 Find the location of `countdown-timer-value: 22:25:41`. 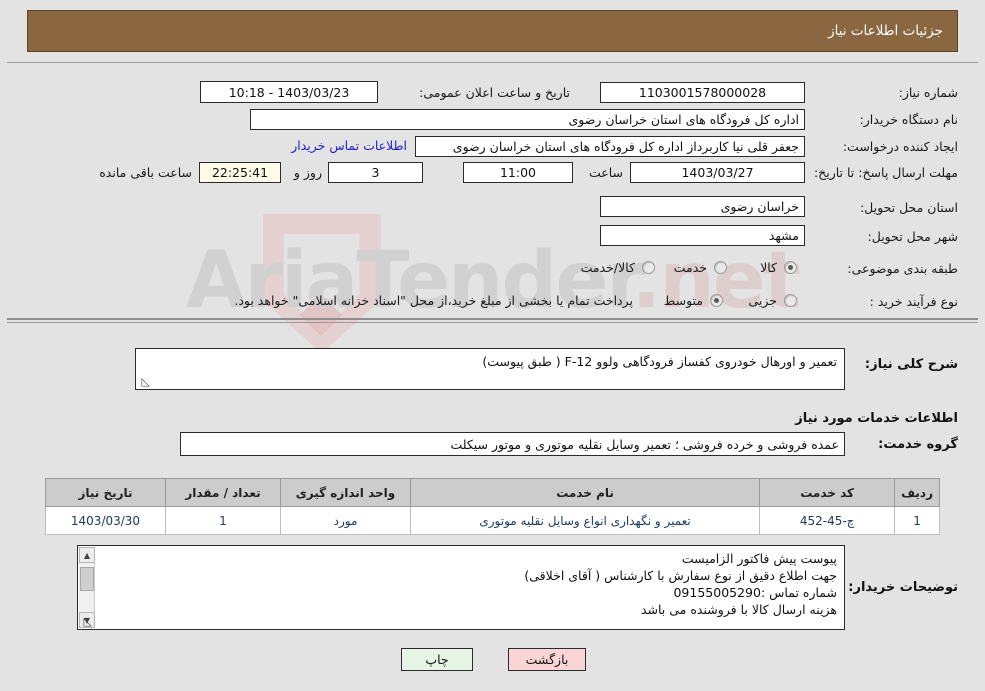

countdown-timer-value: 22:25:41 is located at coordinates (240, 172).